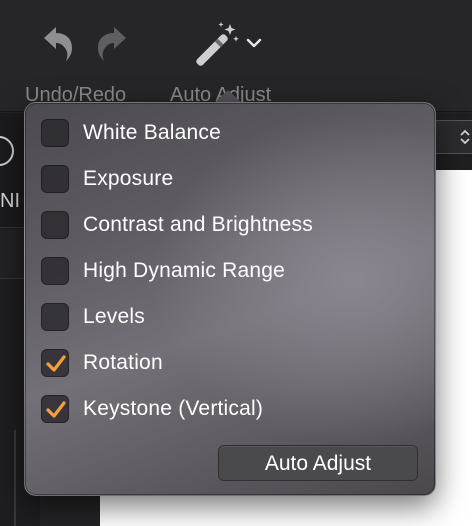 The width and height of the screenshot is (472, 526). I want to click on option-label: White Balance, so click(152, 132).